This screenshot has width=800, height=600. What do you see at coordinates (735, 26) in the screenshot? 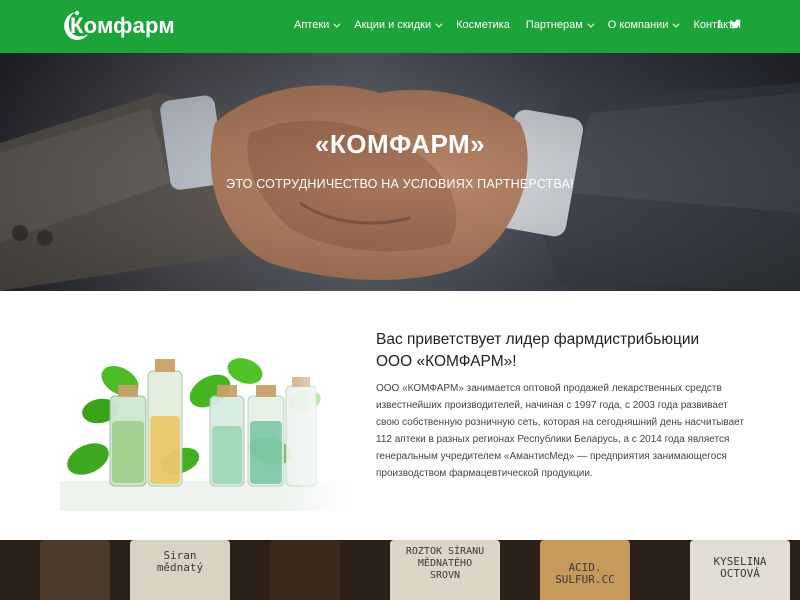
I see `twitter-icon` at bounding box center [735, 26].